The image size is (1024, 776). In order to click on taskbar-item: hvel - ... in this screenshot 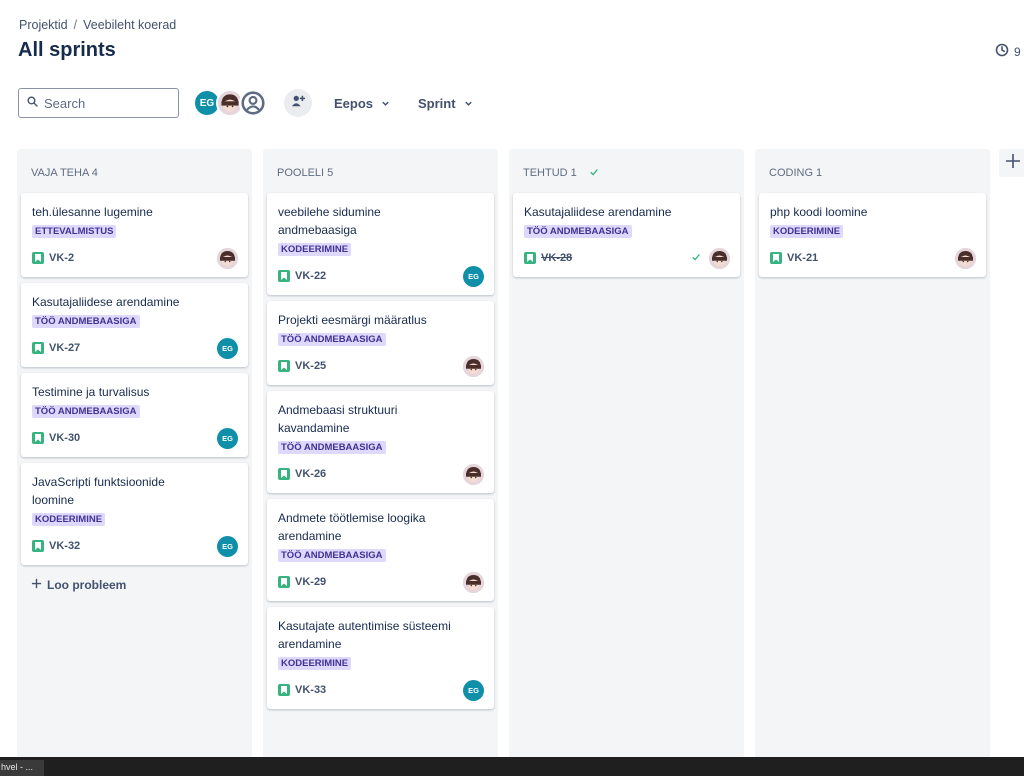, I will do `click(22, 768)`.